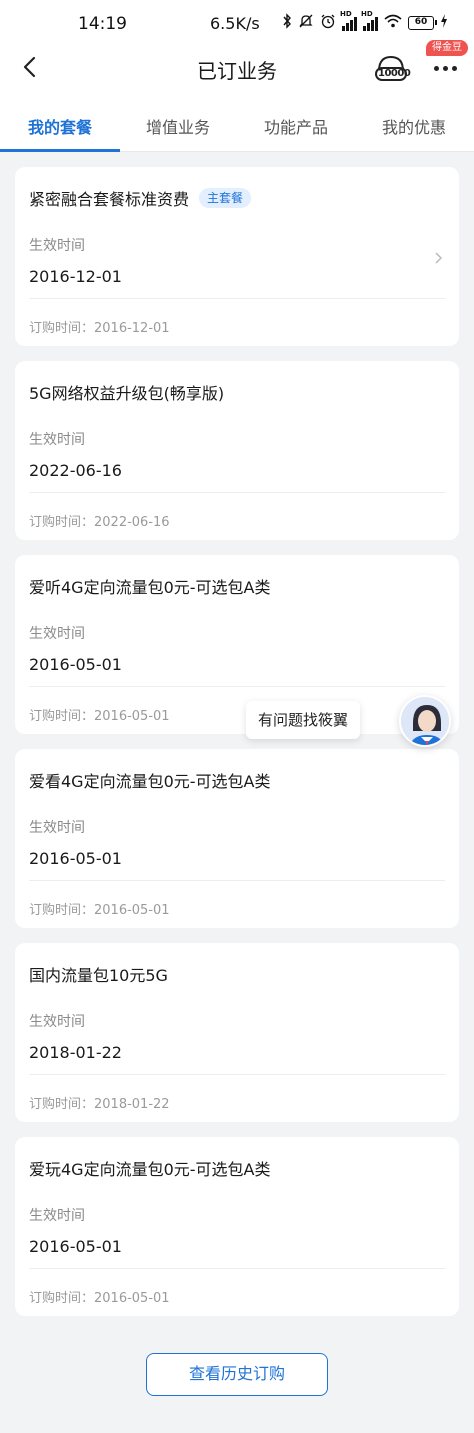 This screenshot has width=474, height=1433. Describe the element at coordinates (132, 1104) in the screenshot. I see `order-time-value: 2018-01-22` at that location.